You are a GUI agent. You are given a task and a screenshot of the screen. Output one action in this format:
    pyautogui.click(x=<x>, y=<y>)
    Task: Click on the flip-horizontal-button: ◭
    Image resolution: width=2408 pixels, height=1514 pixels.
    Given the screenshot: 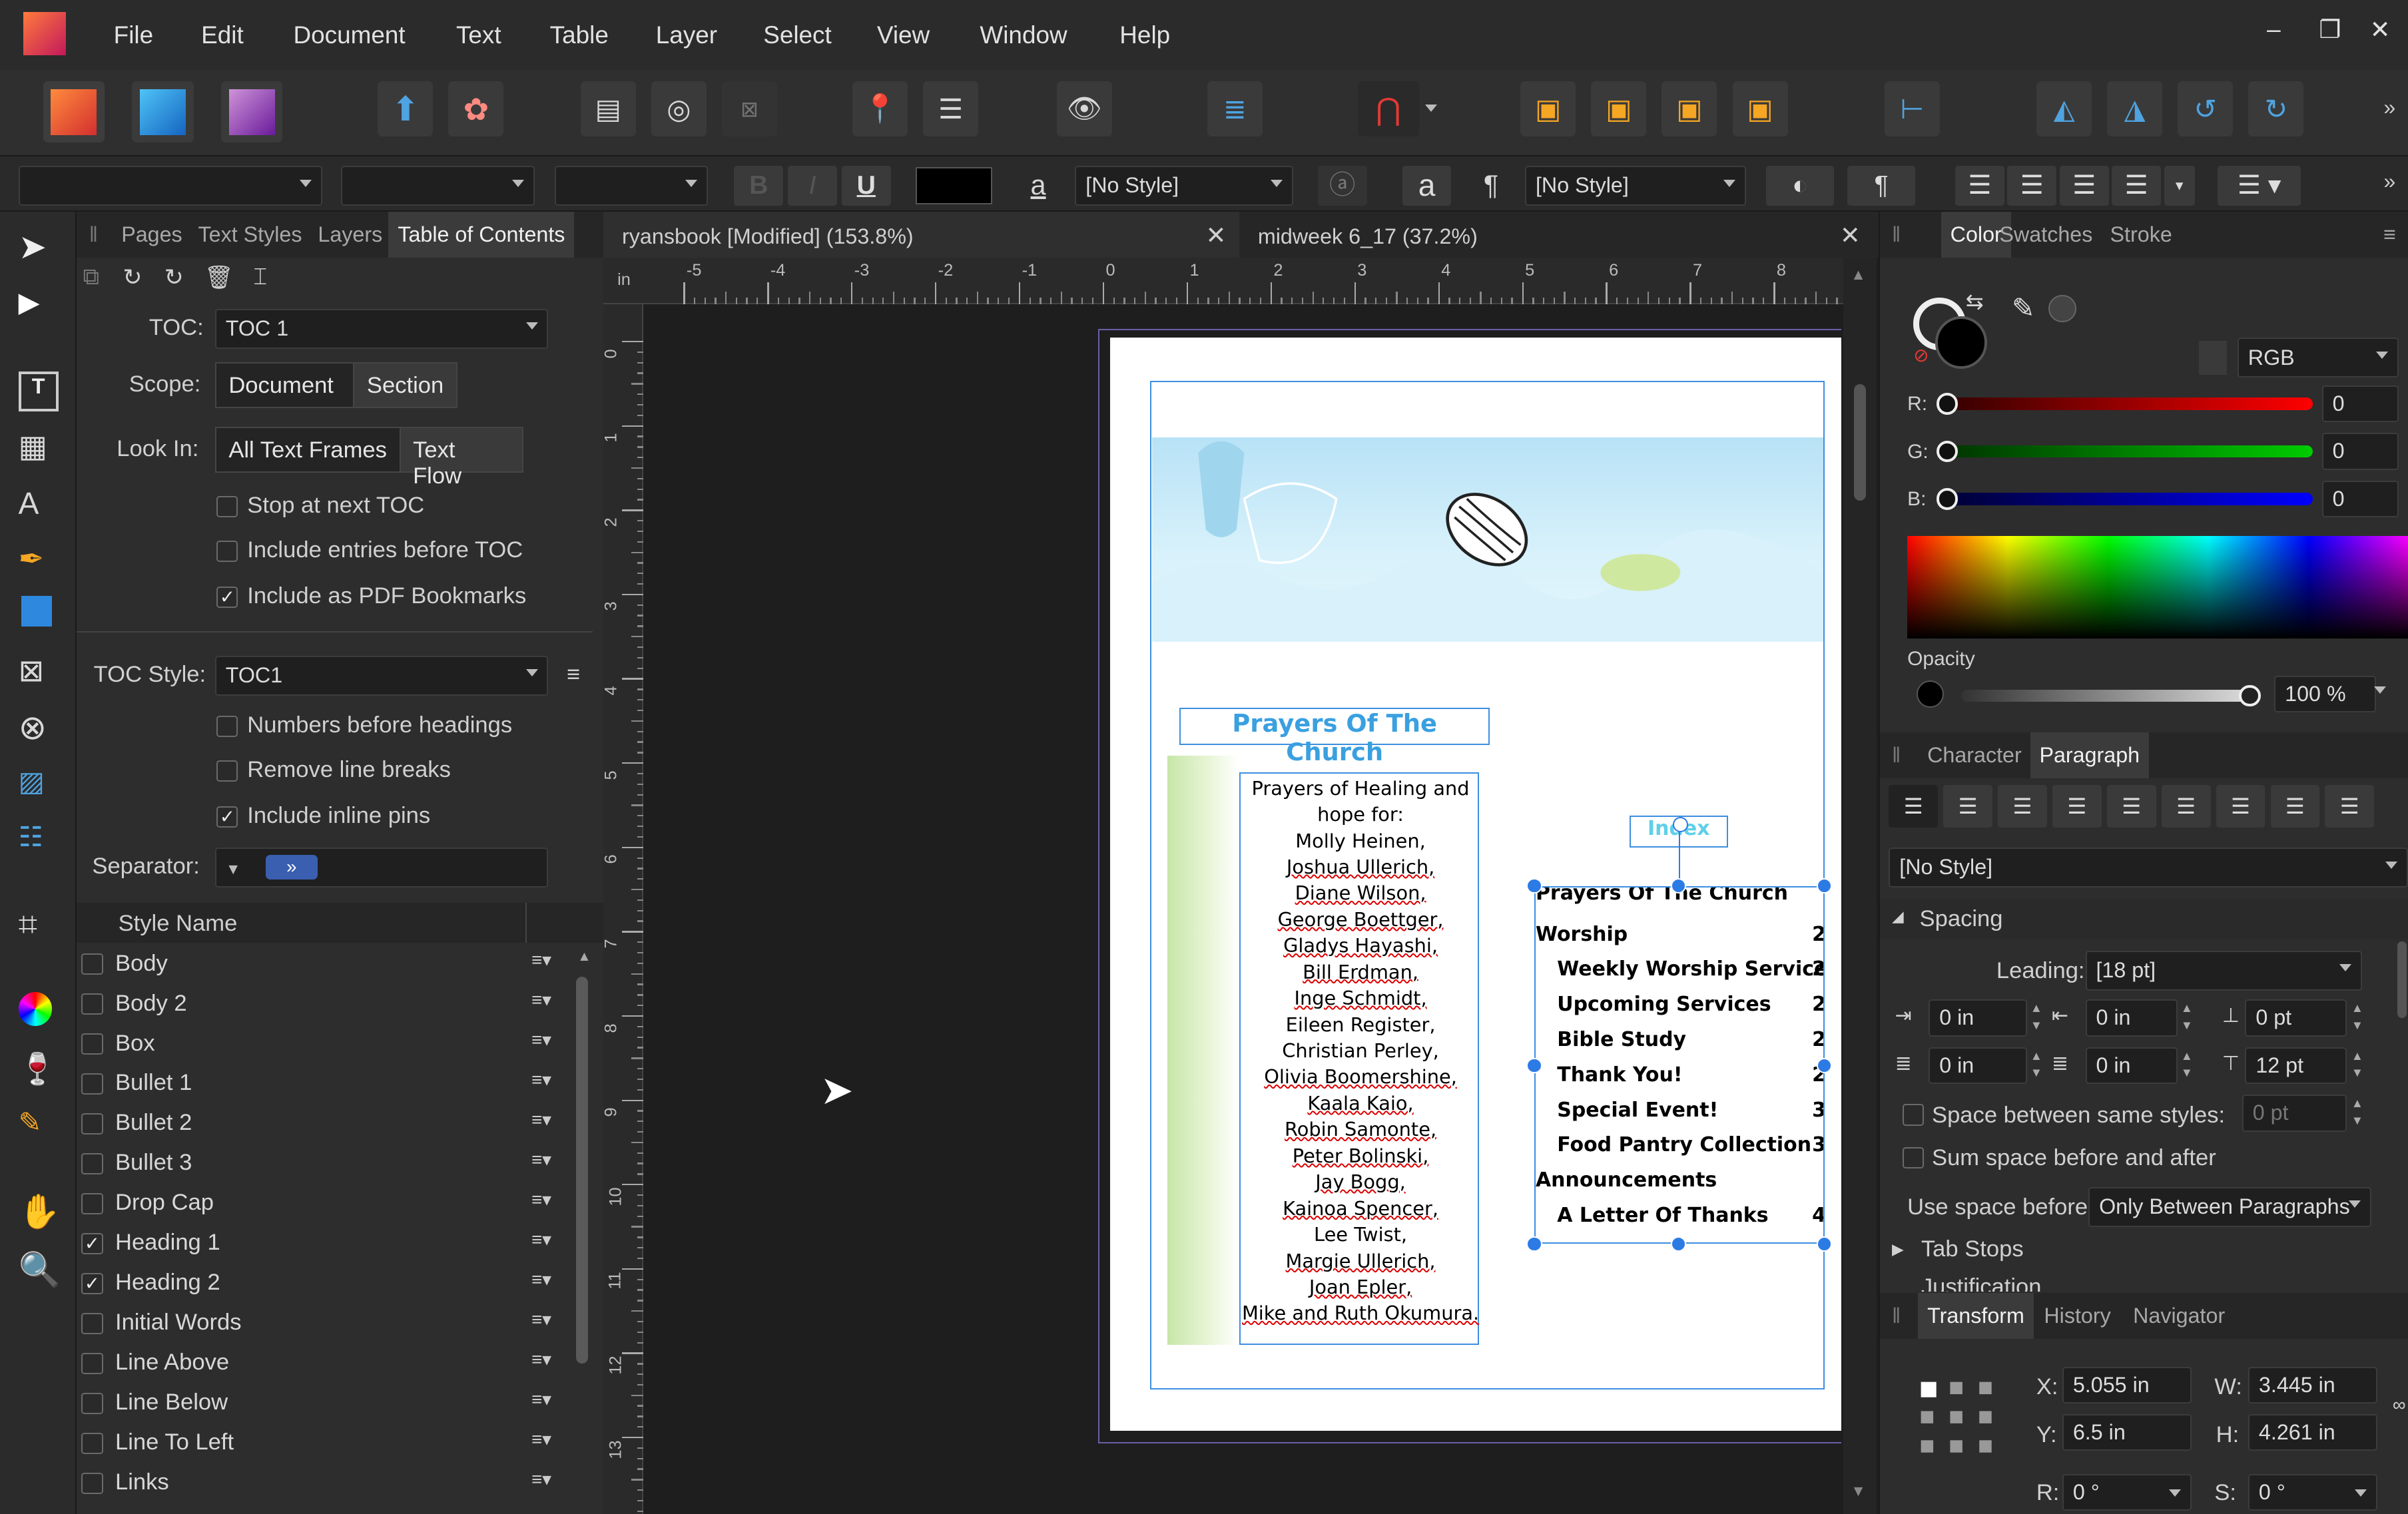 What is the action you would take?
    pyautogui.click(x=2064, y=109)
    